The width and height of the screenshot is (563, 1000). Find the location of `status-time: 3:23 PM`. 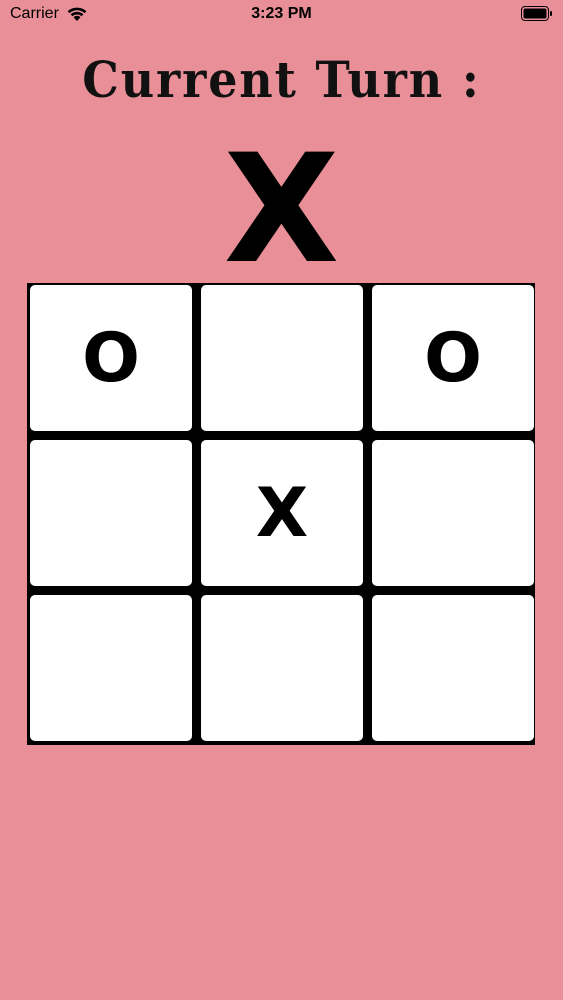

status-time: 3:23 PM is located at coordinates (281, 13).